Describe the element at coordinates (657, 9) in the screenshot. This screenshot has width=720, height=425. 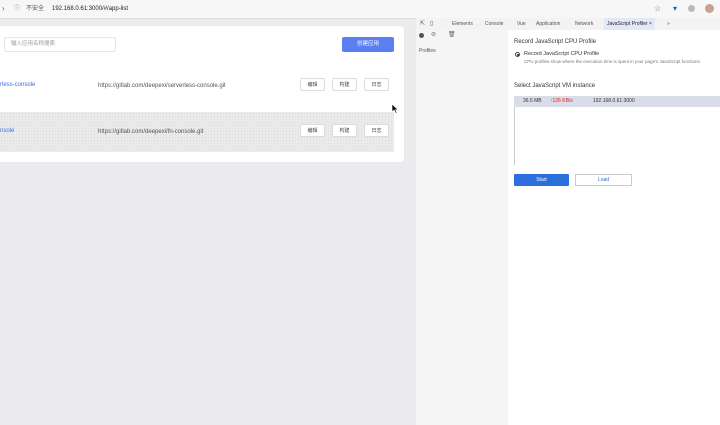
I see `star-icon: ☆` at that location.